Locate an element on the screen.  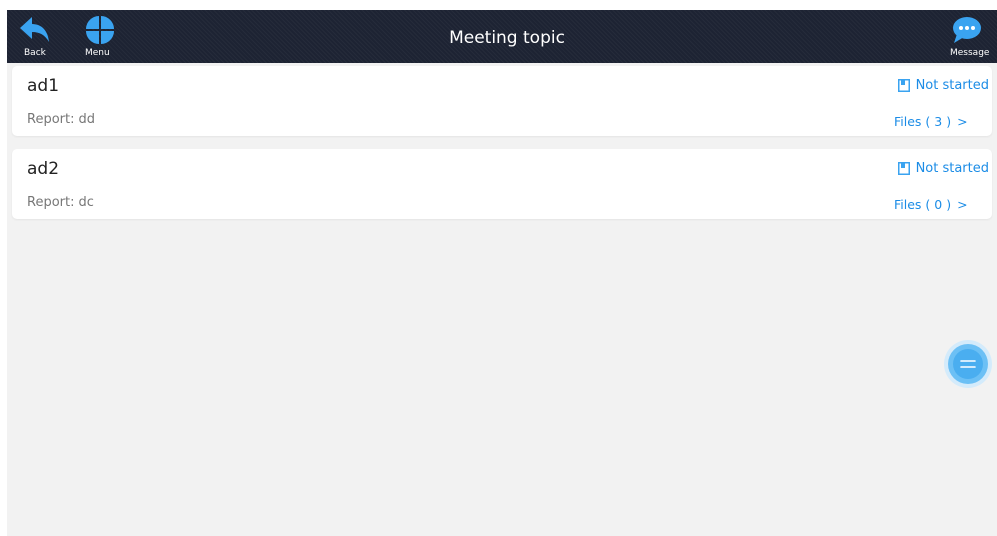
message-label: Message is located at coordinates (970, 53).